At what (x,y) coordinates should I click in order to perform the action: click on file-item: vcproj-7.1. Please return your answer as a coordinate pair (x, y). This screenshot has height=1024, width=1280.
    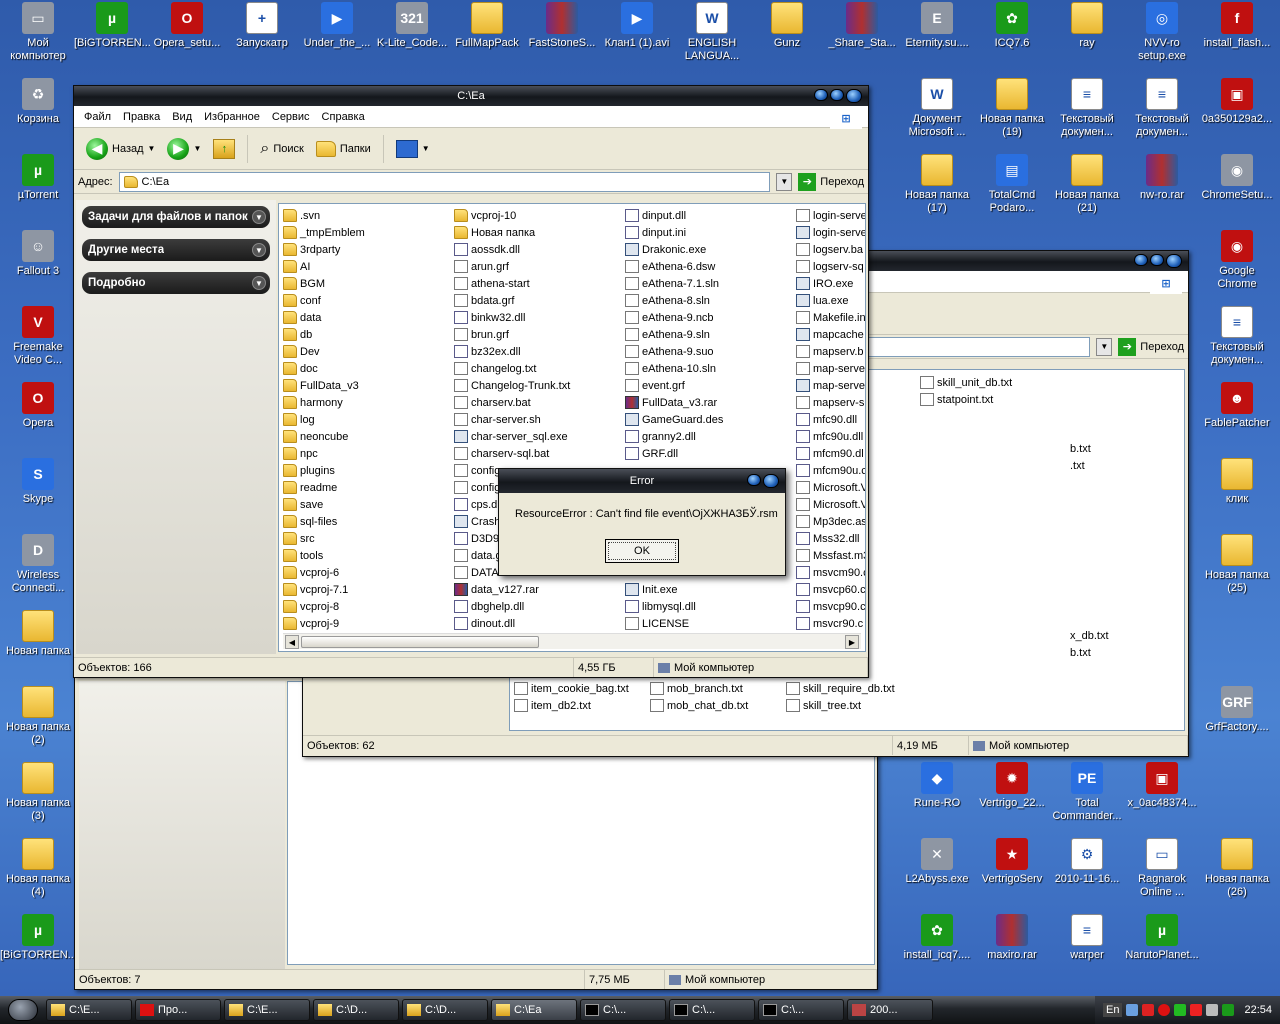
    Looking at the image, I should click on (324, 589).